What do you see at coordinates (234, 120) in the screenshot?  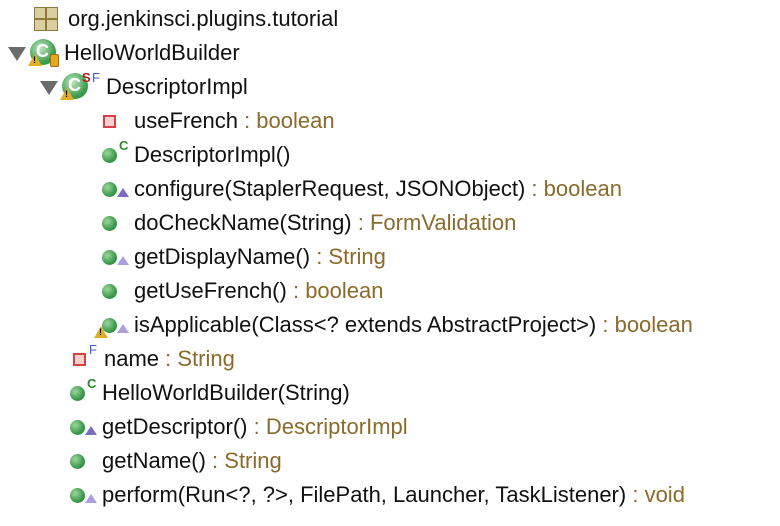 I see `member-label: useFrench : boolean` at bounding box center [234, 120].